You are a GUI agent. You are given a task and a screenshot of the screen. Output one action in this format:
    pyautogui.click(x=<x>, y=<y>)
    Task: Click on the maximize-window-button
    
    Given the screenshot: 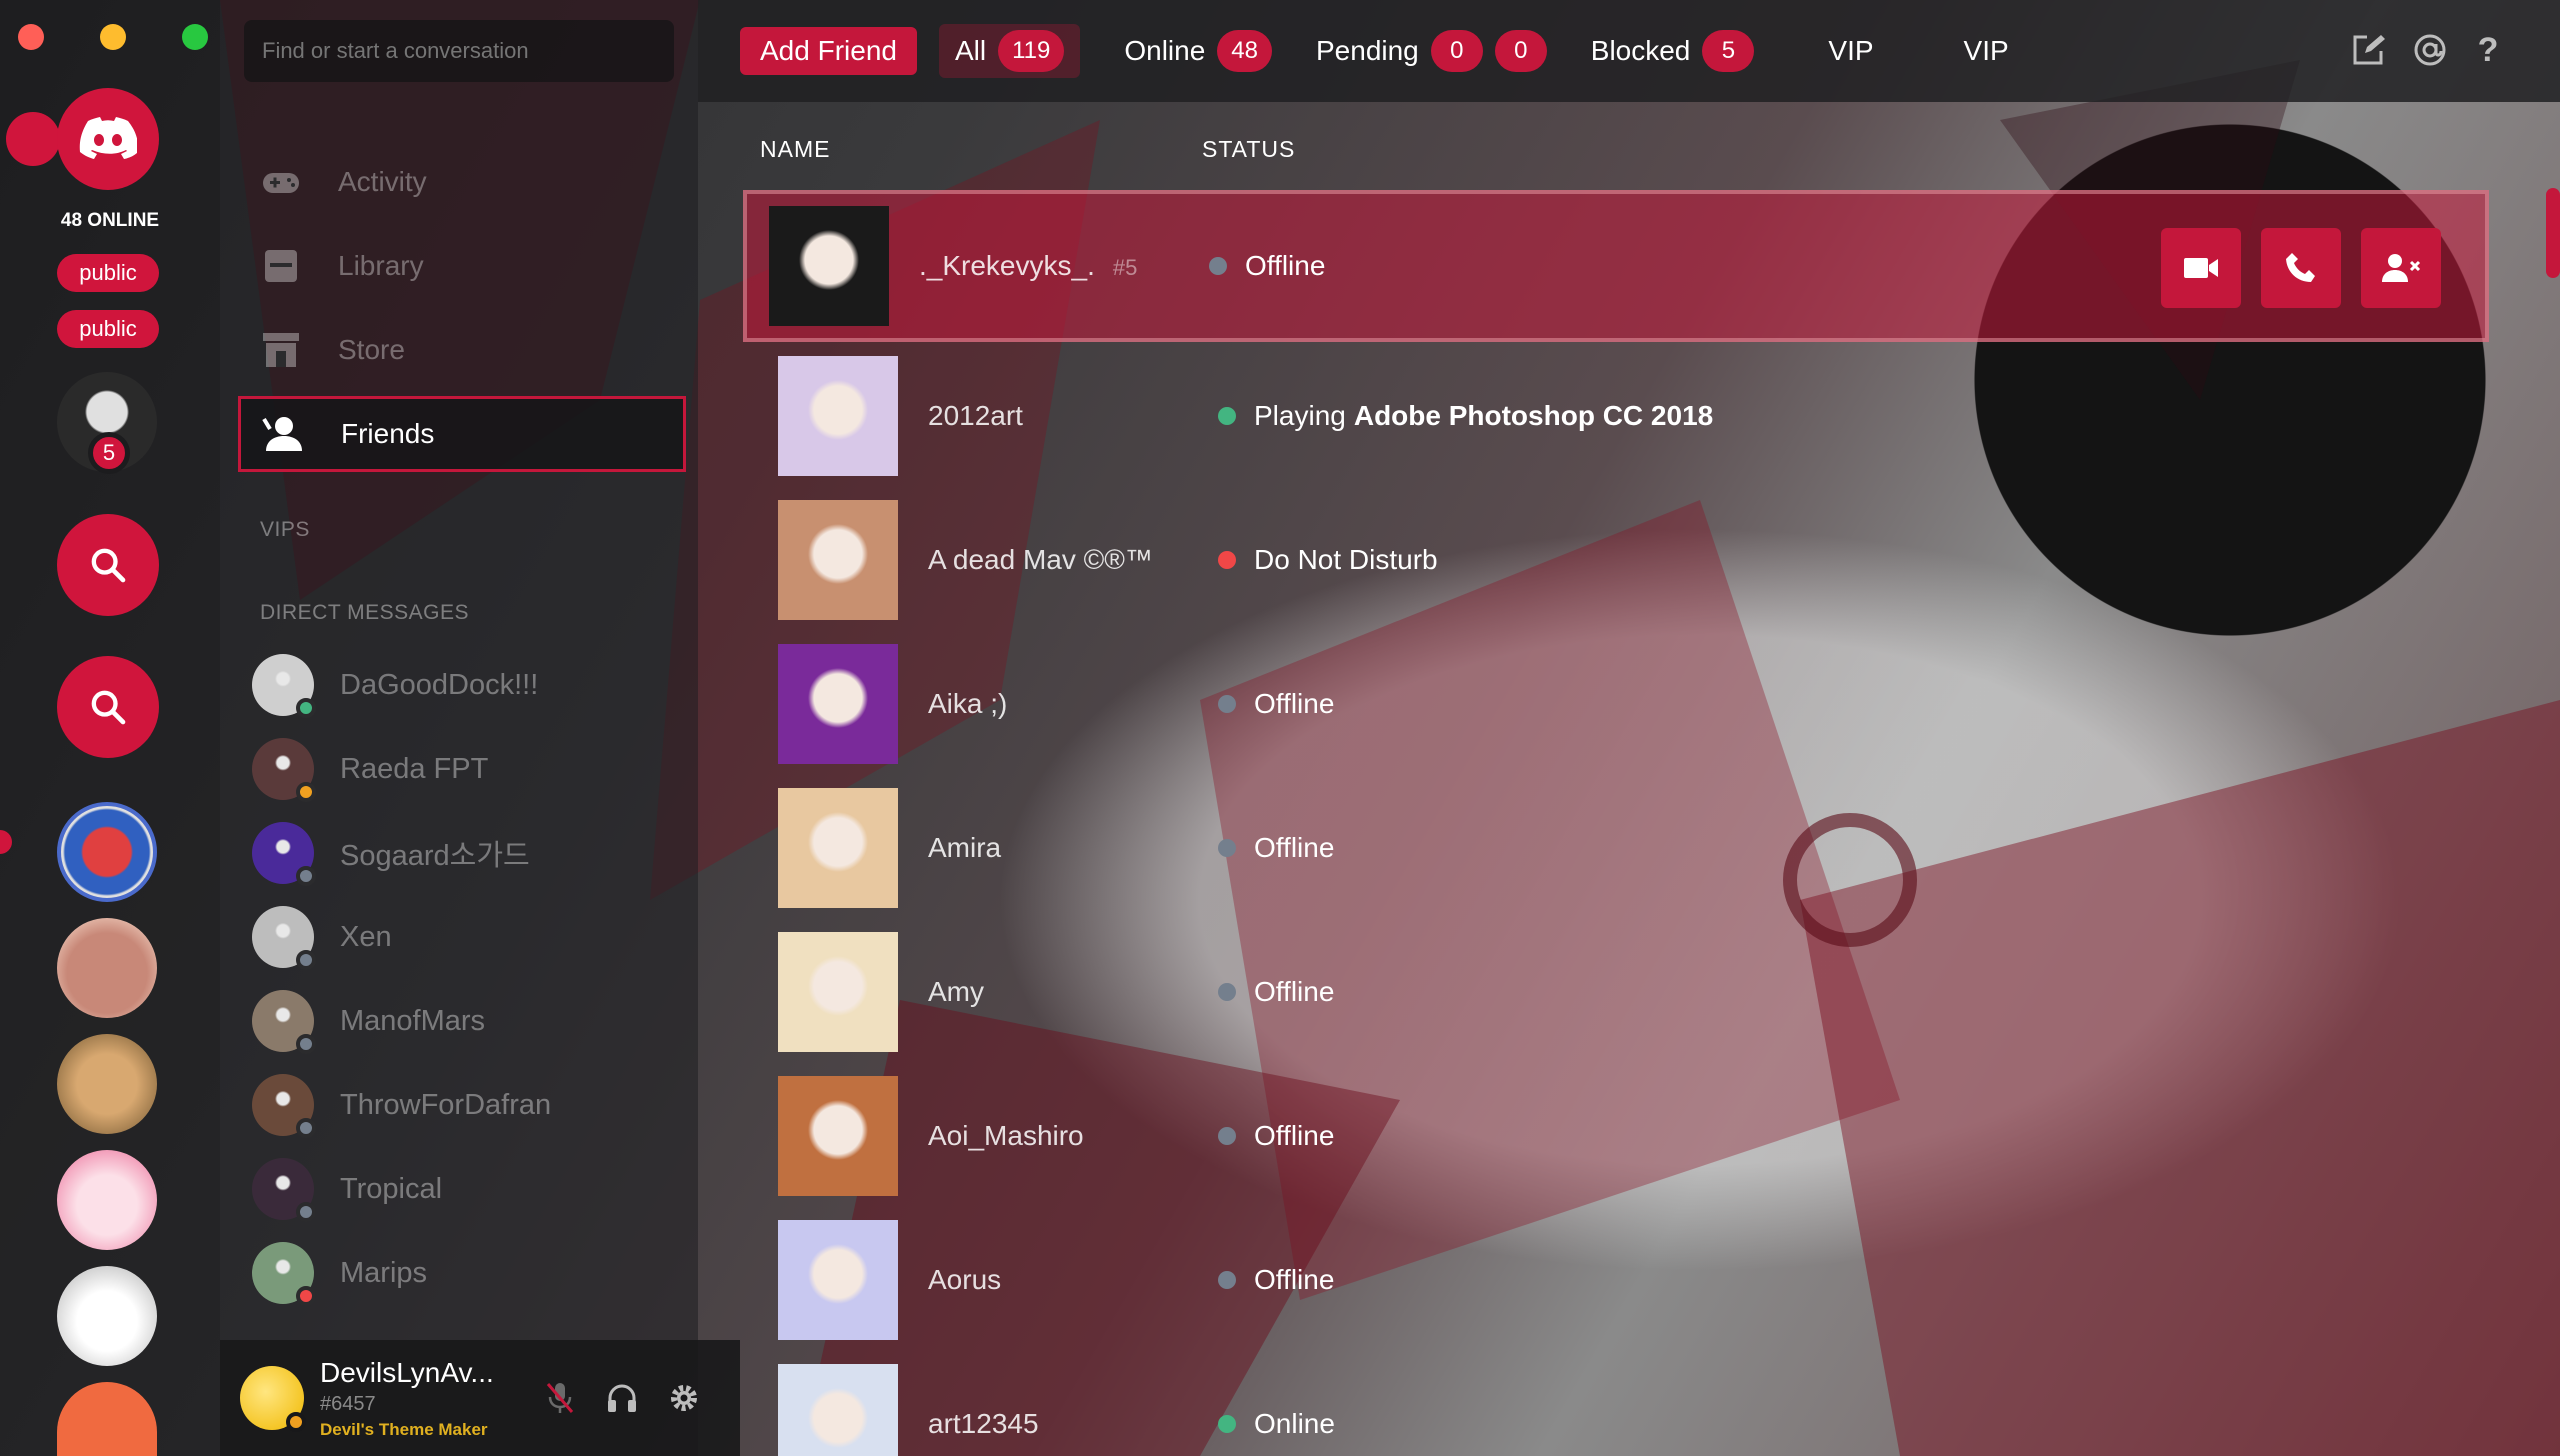 What is the action you would take?
    pyautogui.click(x=195, y=37)
    